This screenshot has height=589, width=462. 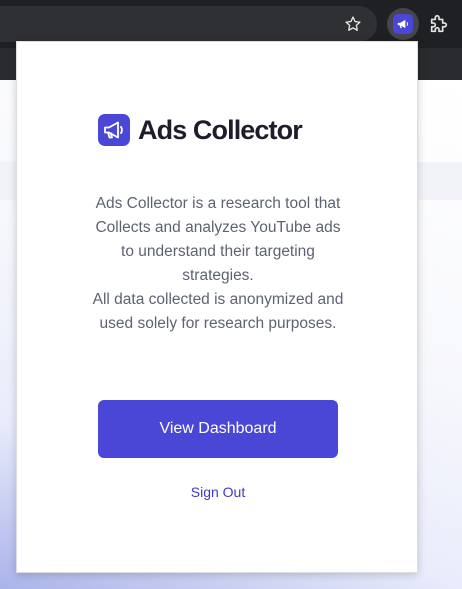 What do you see at coordinates (439, 24) in the screenshot?
I see `extensions-puzzle-icon` at bounding box center [439, 24].